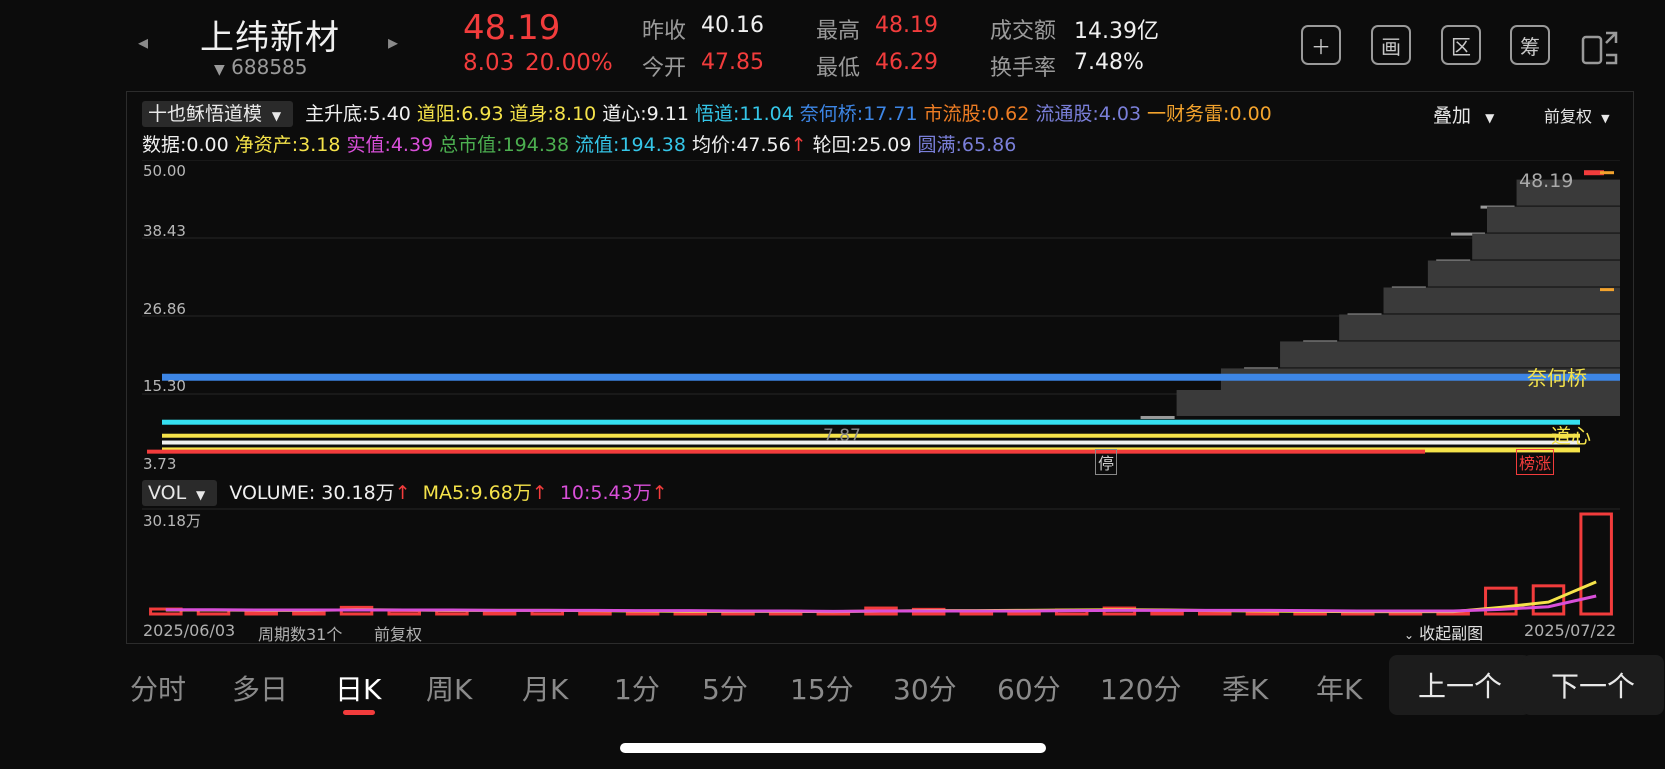 This screenshot has width=1665, height=769. Describe the element at coordinates (1391, 45) in the screenshot. I see `draw-icon: 画` at that location.